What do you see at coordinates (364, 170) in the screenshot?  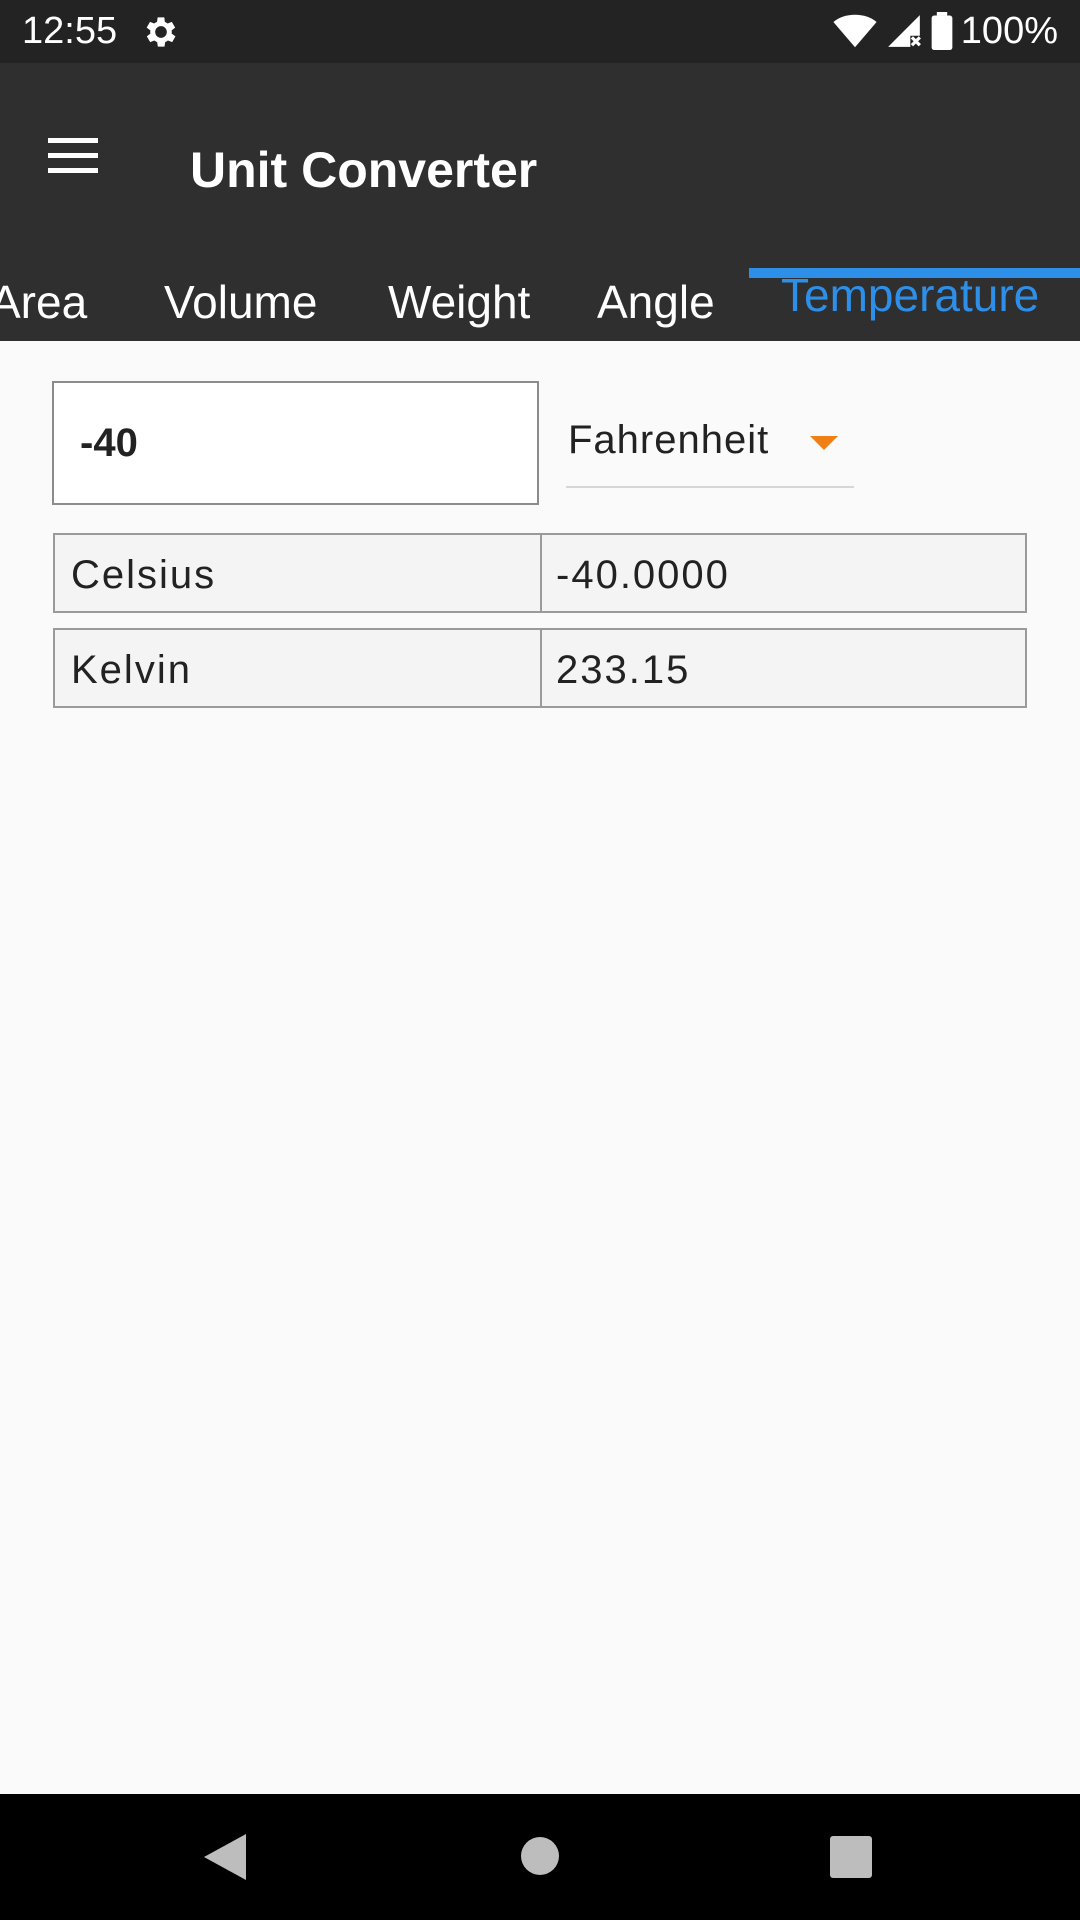 I see `app-title: Unit Converter` at bounding box center [364, 170].